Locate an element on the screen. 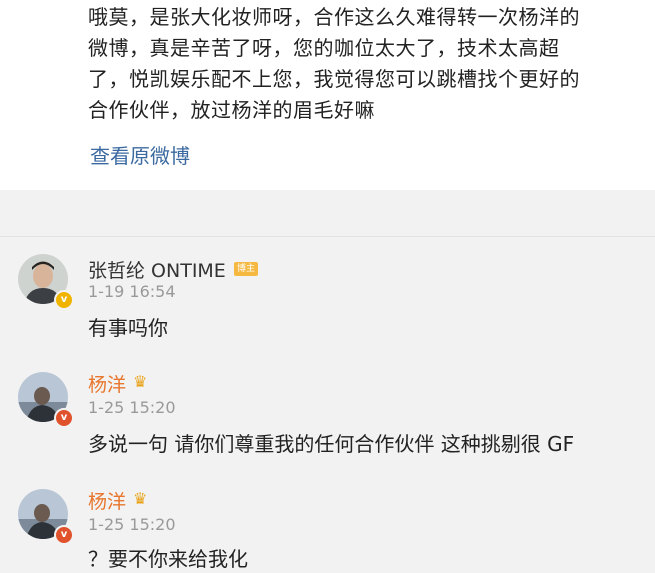 The height and width of the screenshot is (573, 655). divider is located at coordinates (327, 236).